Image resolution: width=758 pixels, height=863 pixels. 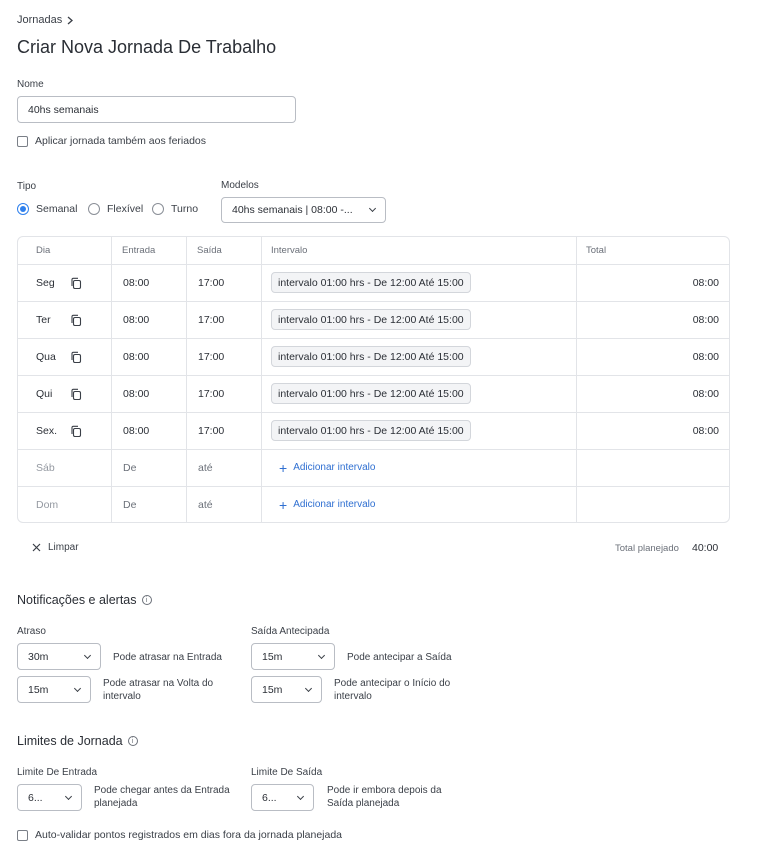 I want to click on column-header-day: Dia, so click(x=43, y=250).